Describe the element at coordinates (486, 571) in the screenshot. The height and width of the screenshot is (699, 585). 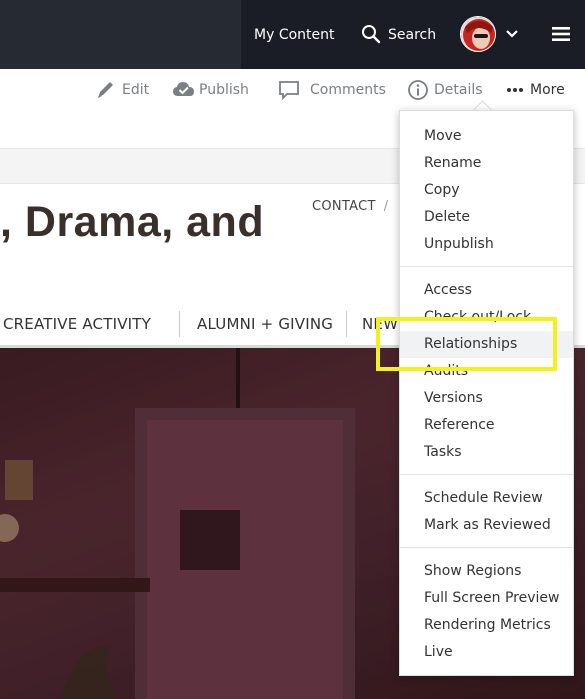
I see `menu-item-show-regions: Show Regions` at that location.